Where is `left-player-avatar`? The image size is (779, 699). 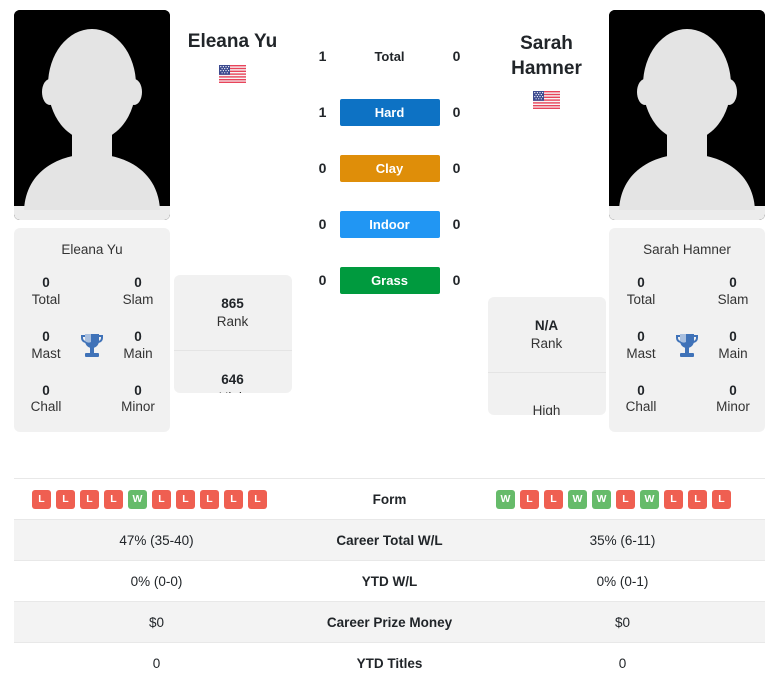
left-player-avatar is located at coordinates (92, 115).